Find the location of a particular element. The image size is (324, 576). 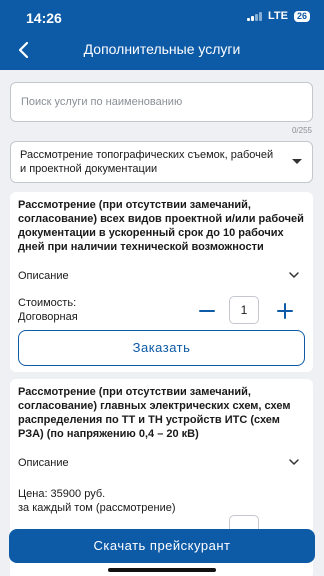

quantity-field: 1 is located at coordinates (244, 310).